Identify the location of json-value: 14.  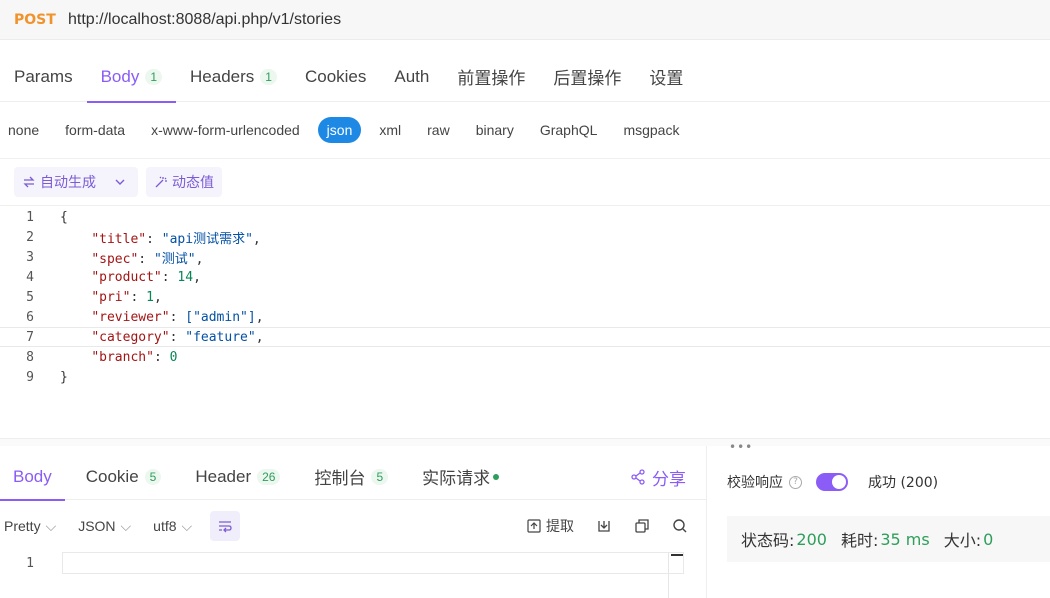
(185, 277).